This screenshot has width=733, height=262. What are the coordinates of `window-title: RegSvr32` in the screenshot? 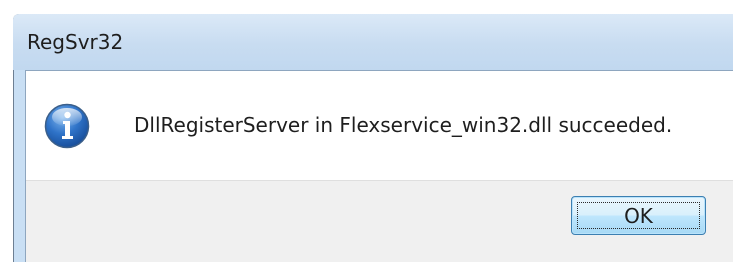 It's located at (75, 42).